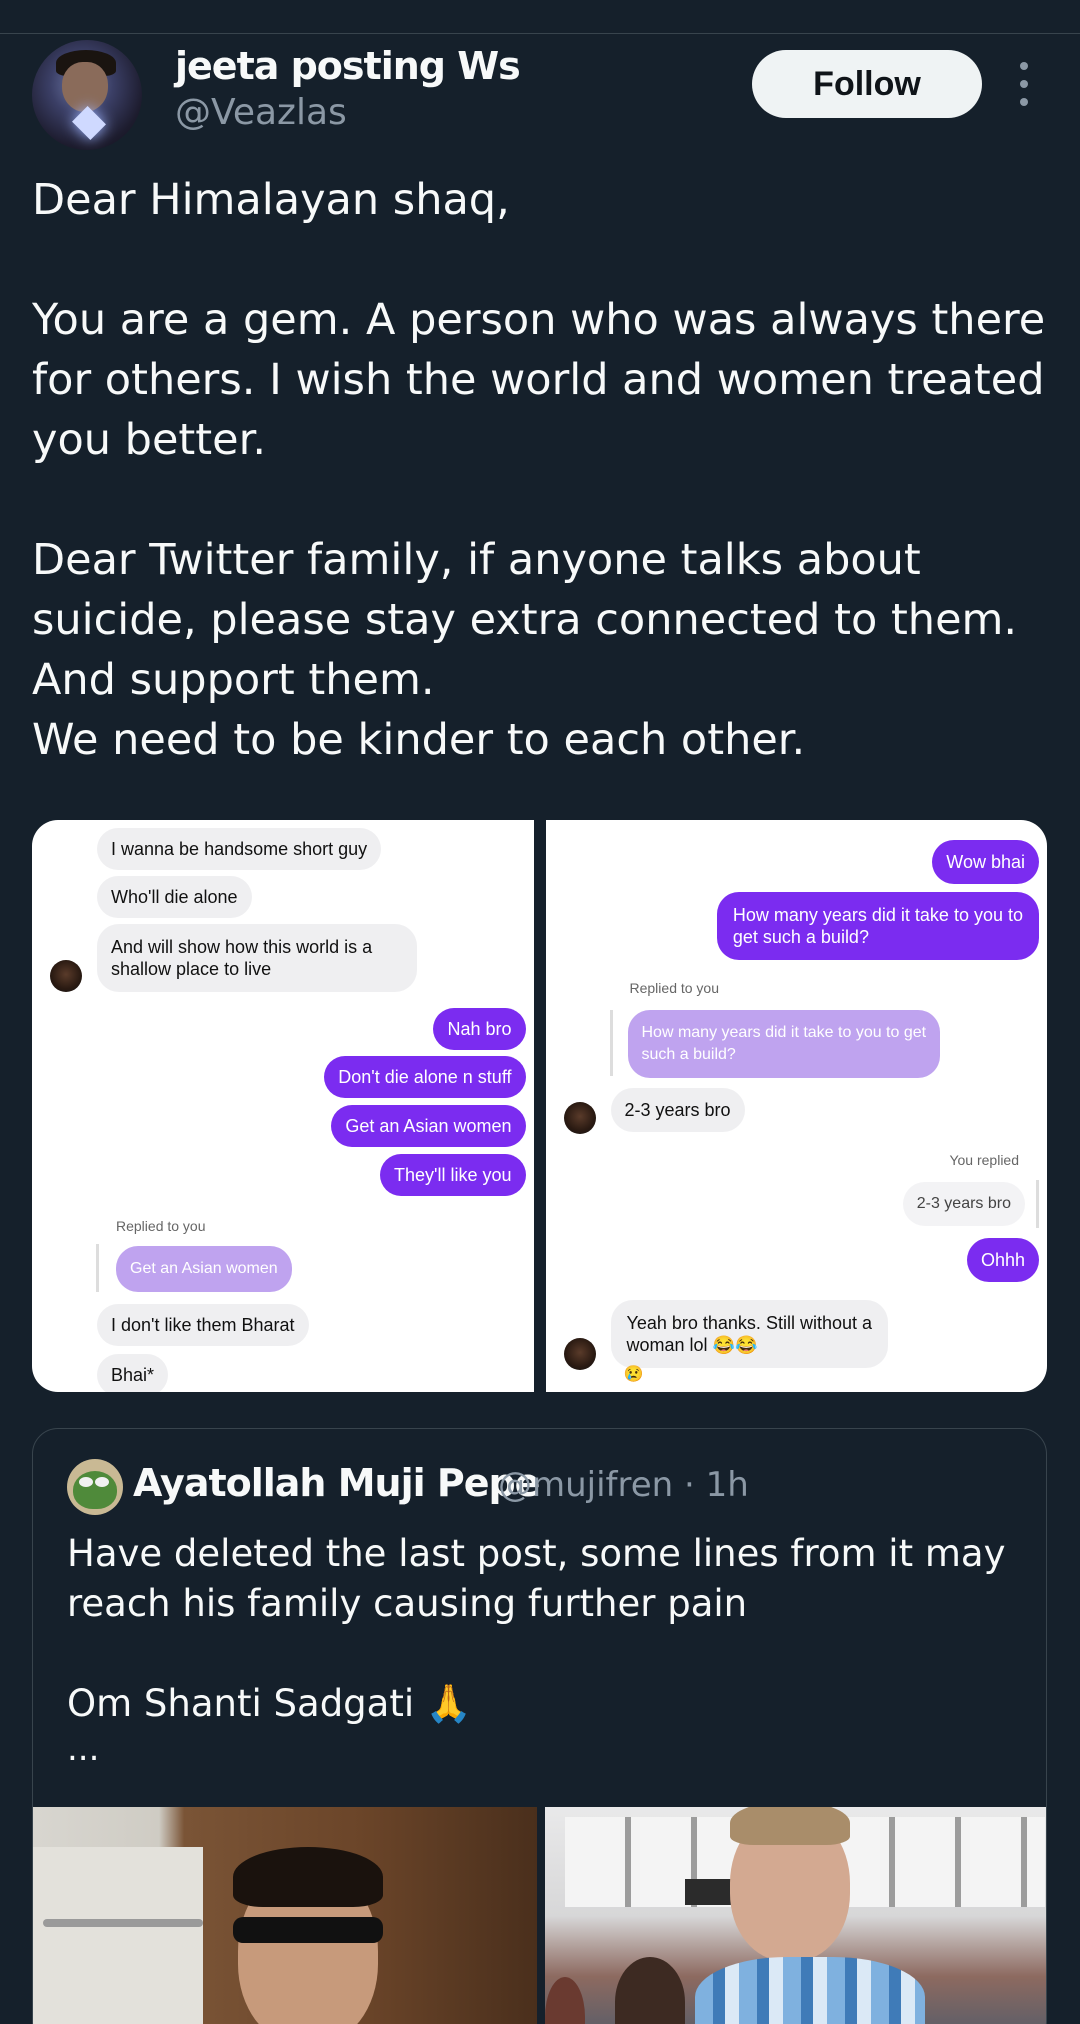 The height and width of the screenshot is (2024, 1080). What do you see at coordinates (133, 1373) in the screenshot?
I see `chat-bubble-incoming: Bhai*` at bounding box center [133, 1373].